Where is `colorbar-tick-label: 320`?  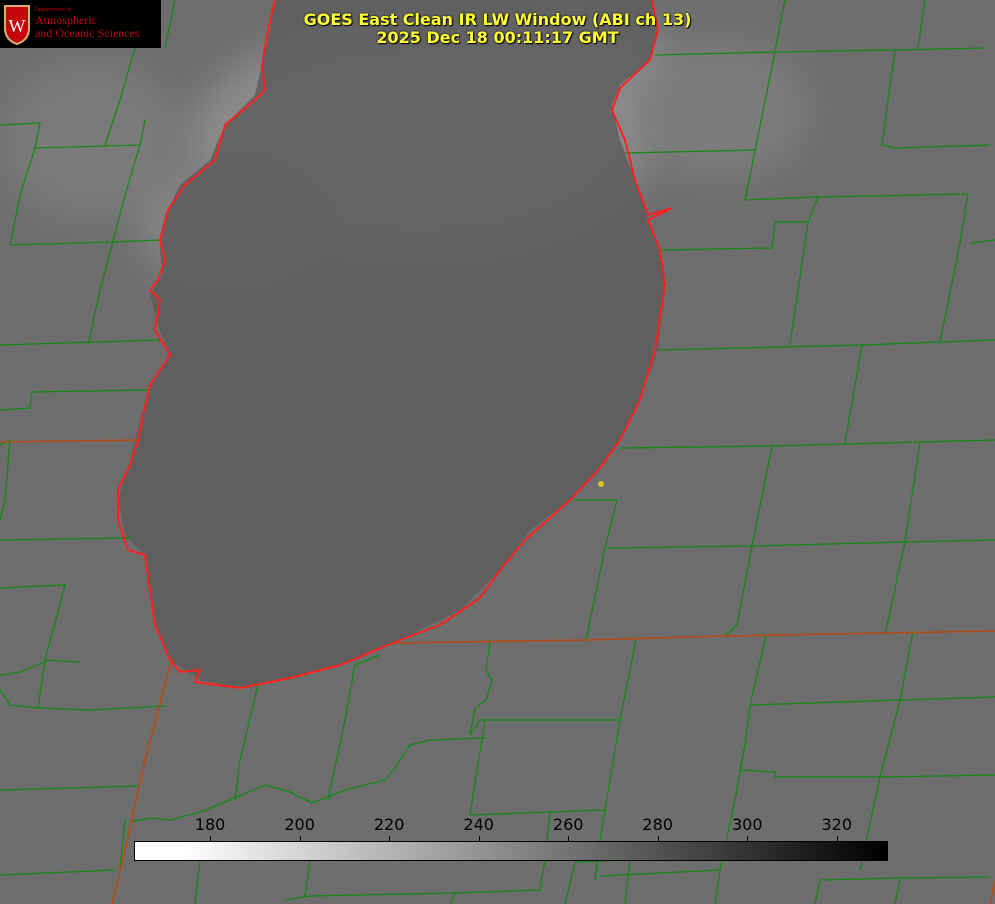 colorbar-tick-label: 320 is located at coordinates (837, 824).